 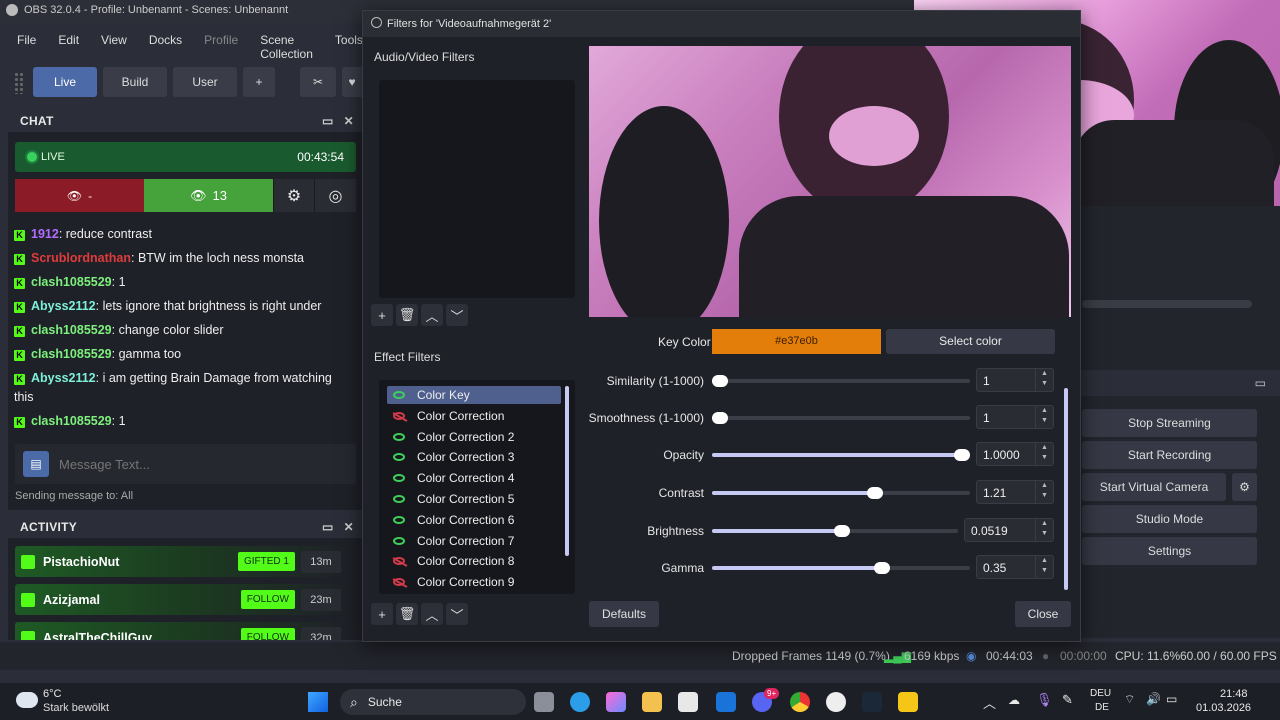 I want to click on eye-off-icon, so click(x=399, y=561).